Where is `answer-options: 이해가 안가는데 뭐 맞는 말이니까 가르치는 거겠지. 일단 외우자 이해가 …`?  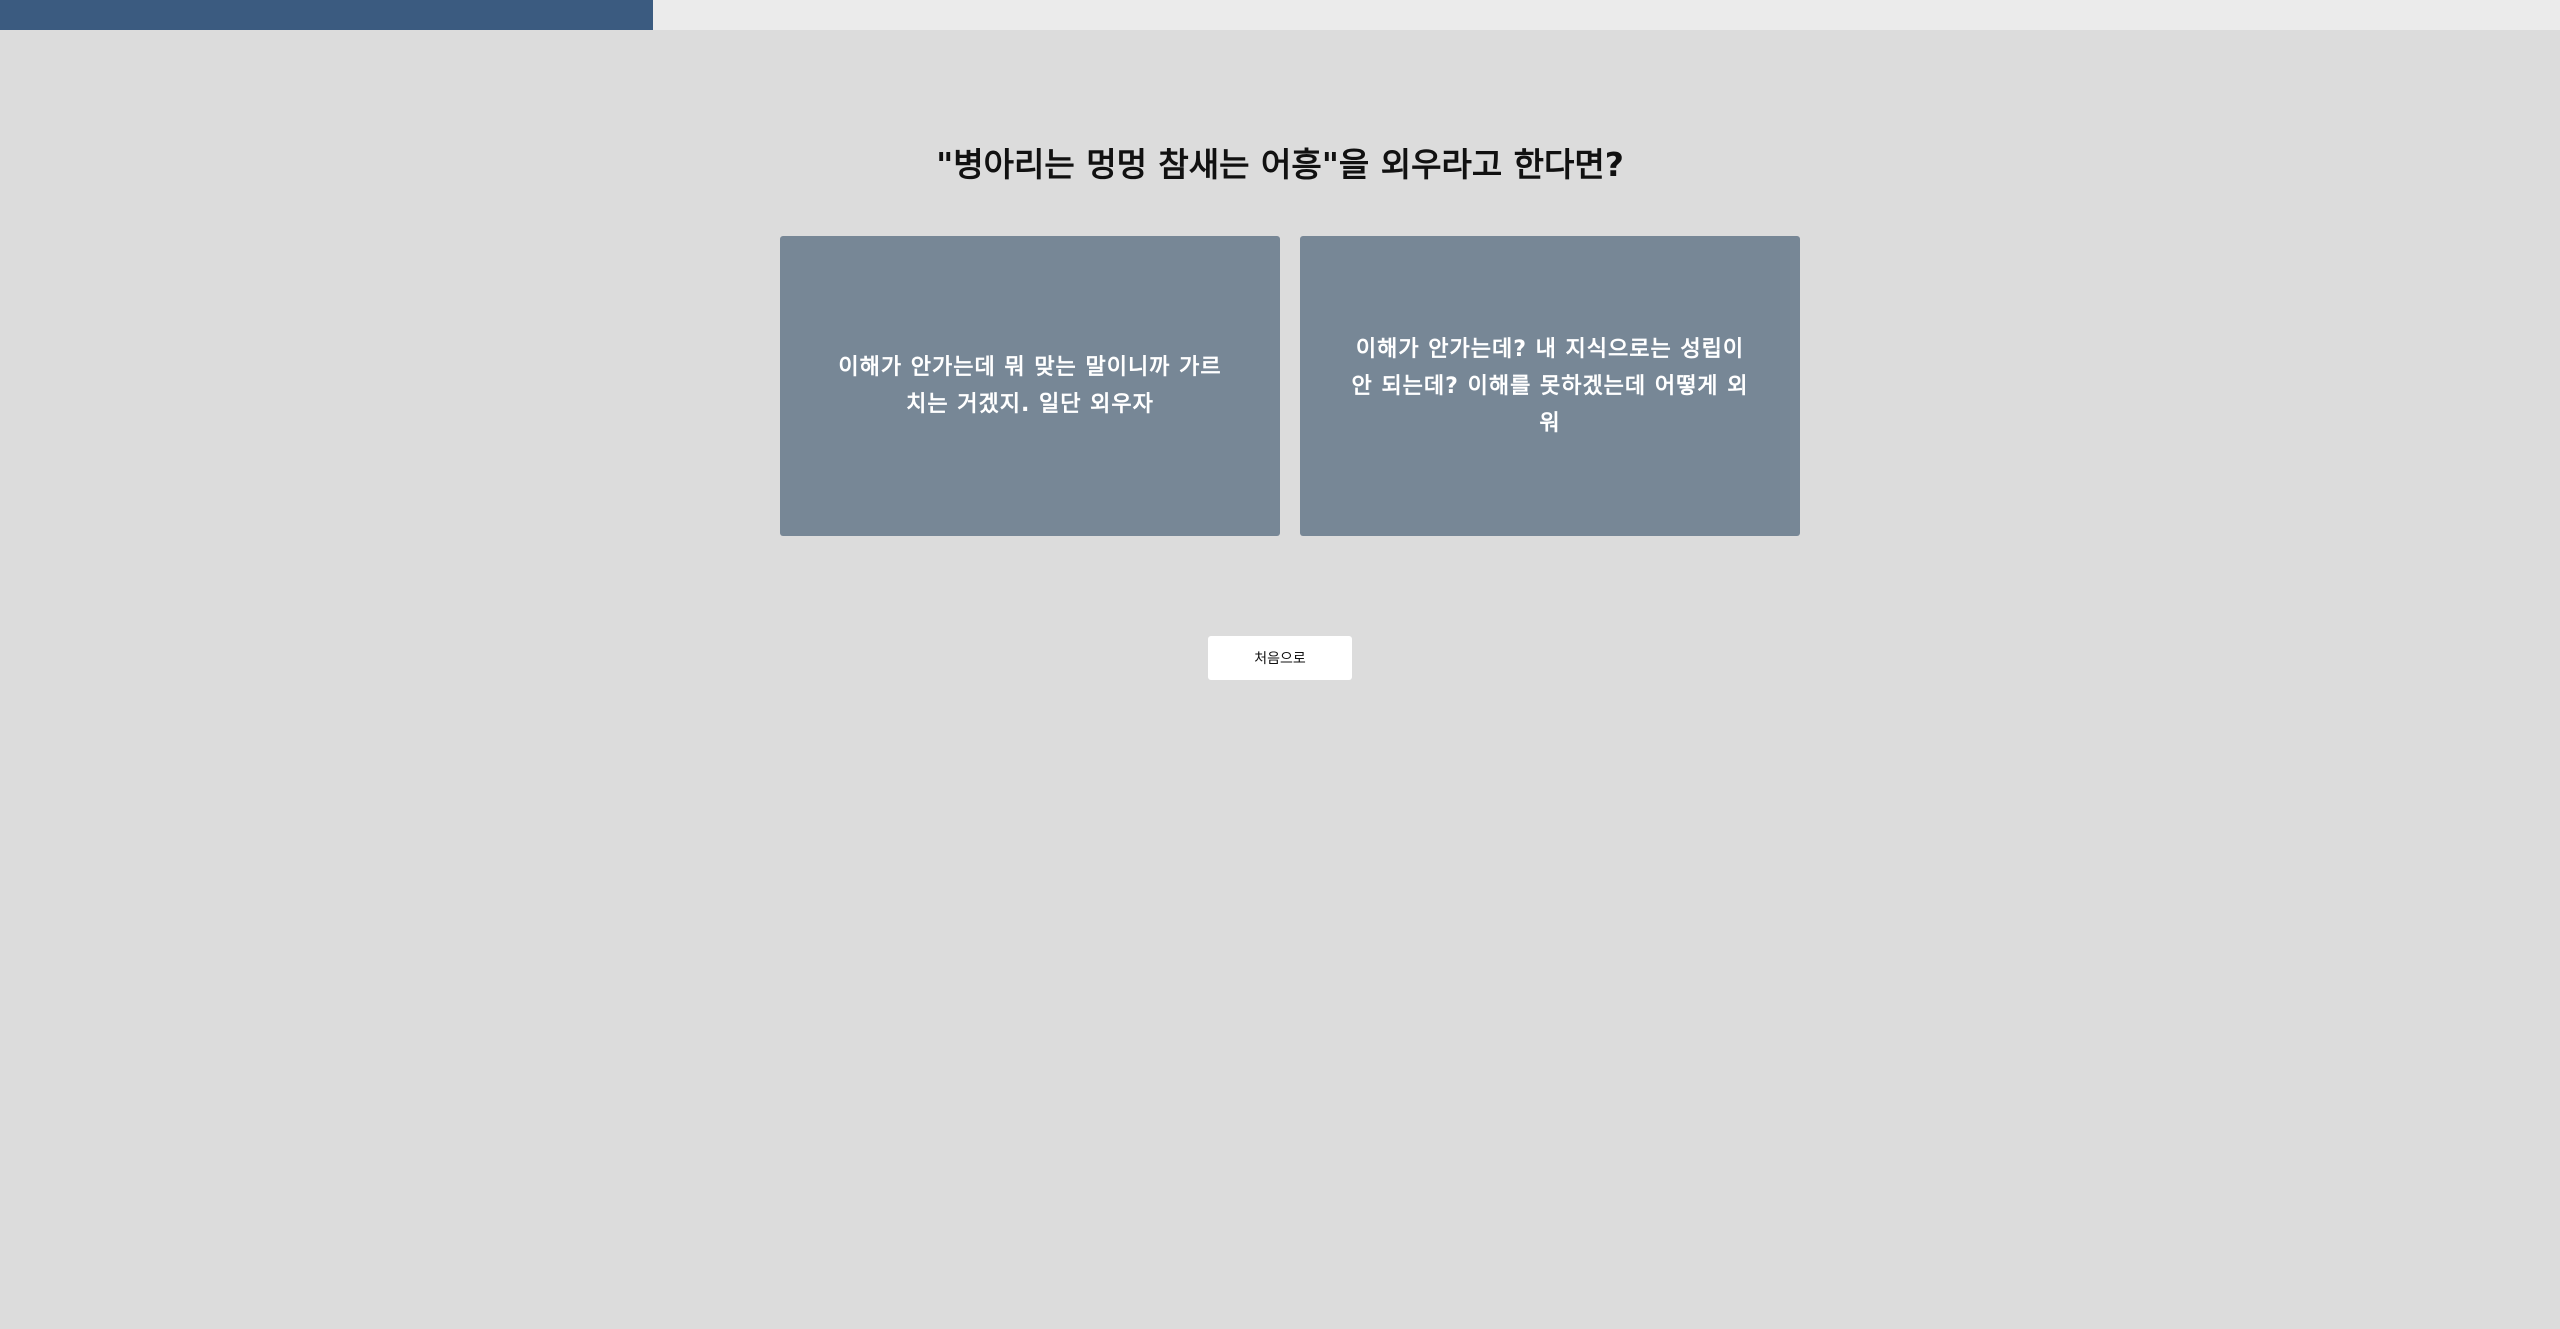
answer-options: 이해가 안가는데 뭐 맞는 말이니까 가르치는 거겠지. 일단 외우자 이해가 … is located at coordinates (1290, 386).